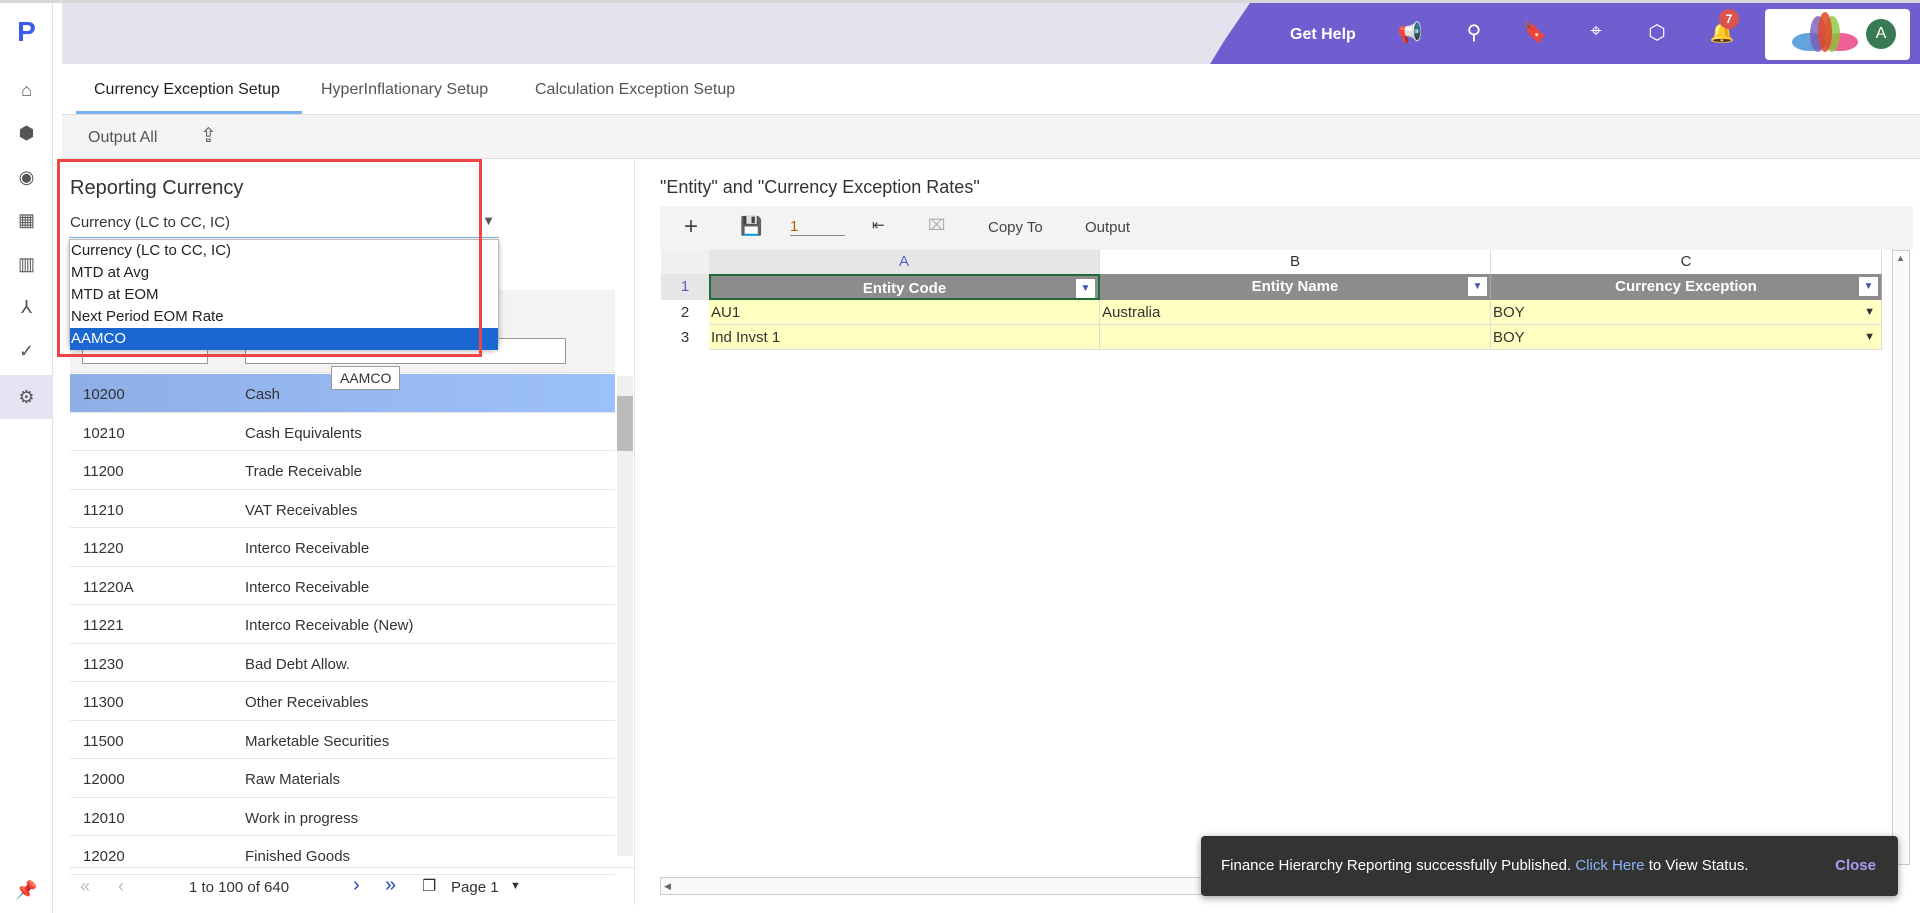 The height and width of the screenshot is (913, 1920). I want to click on header-cell-entity-code: Entity Code ▼, so click(904, 287).